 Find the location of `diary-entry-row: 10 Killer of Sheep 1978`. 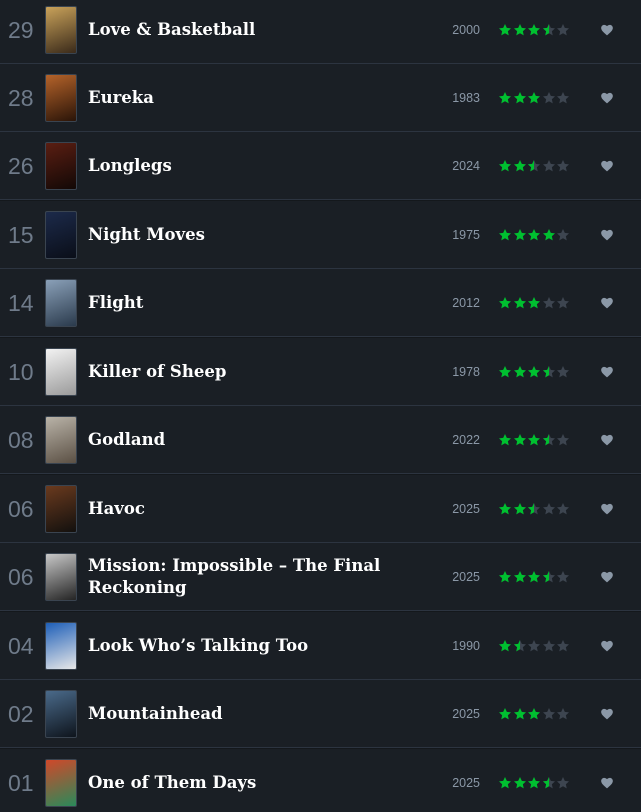

diary-entry-row: 10 Killer of Sheep 1978 is located at coordinates (320, 372).